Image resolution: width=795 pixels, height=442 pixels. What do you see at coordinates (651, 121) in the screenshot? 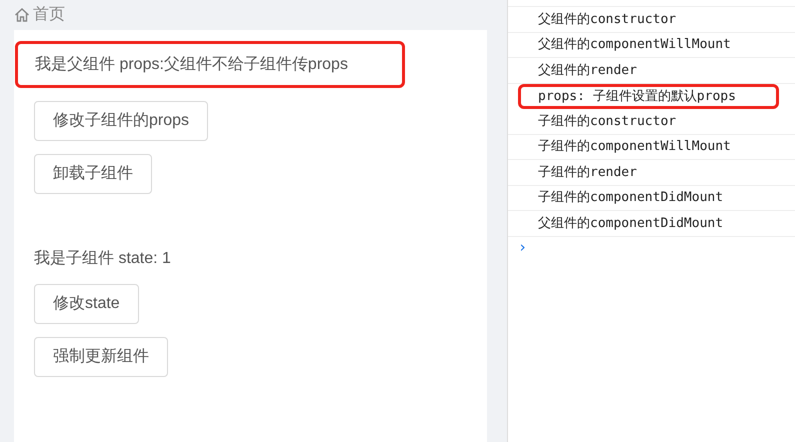
I see `console-log-line: 子组件的constructor` at bounding box center [651, 121].